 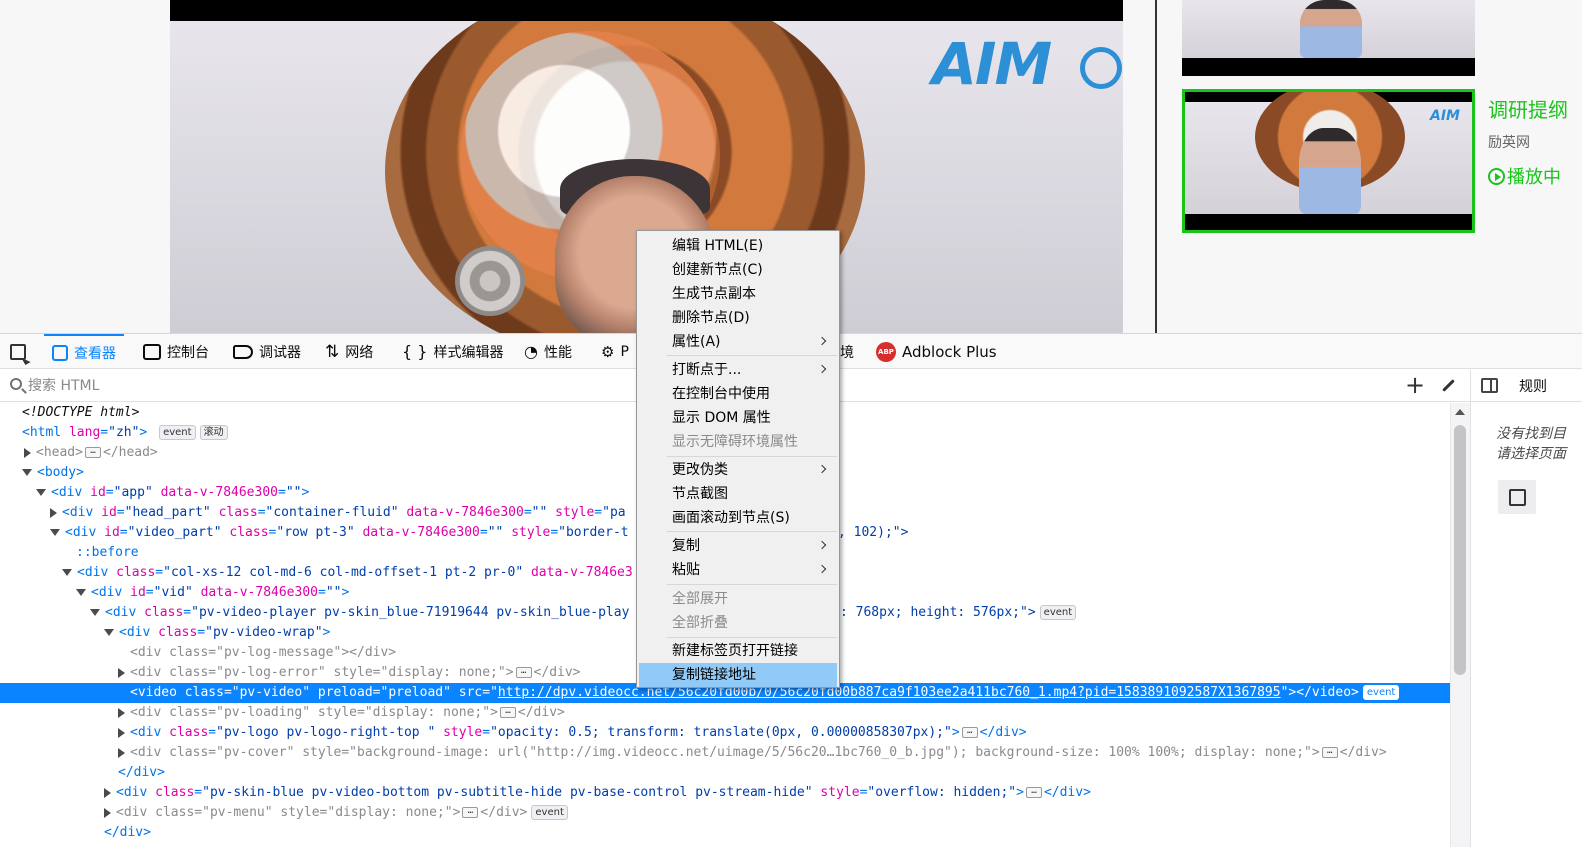 What do you see at coordinates (175, 812) in the screenshot?
I see `attr-name: class` at bounding box center [175, 812].